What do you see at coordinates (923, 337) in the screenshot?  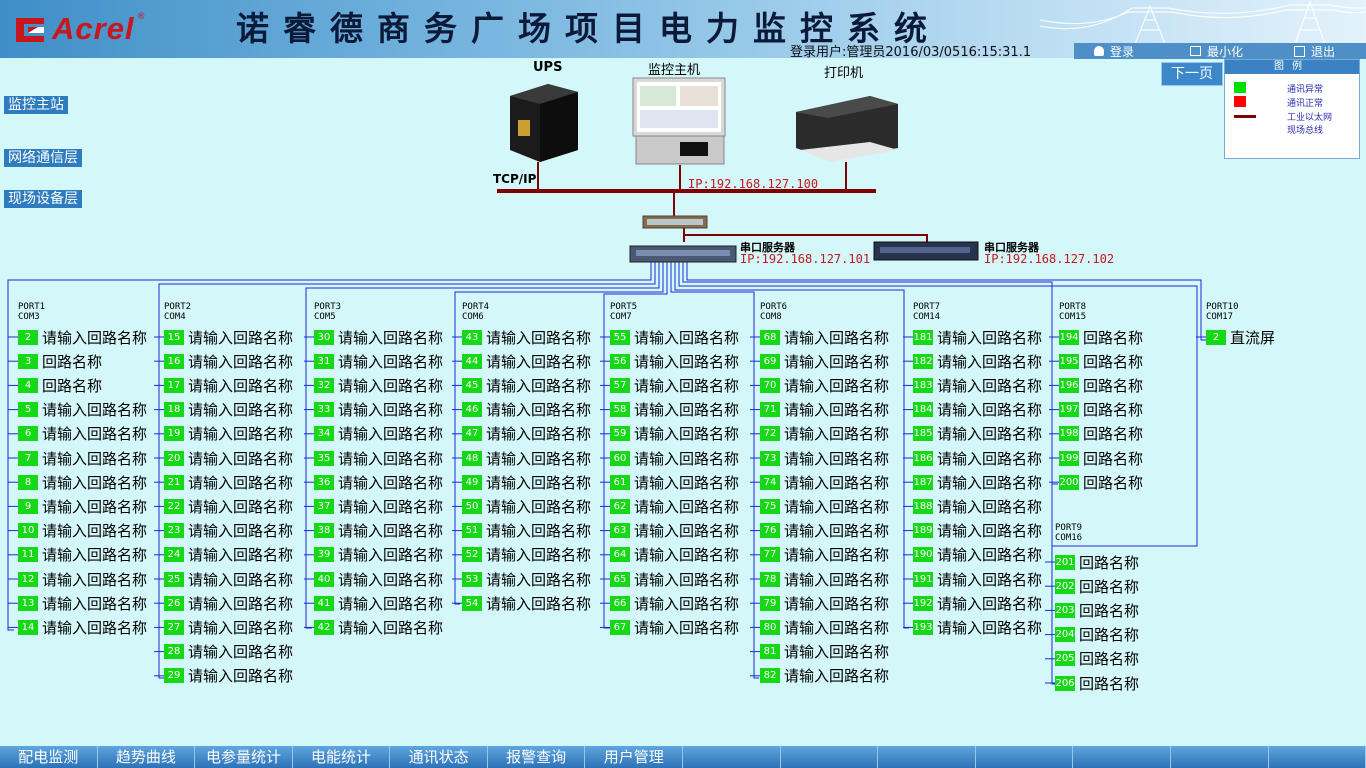 I see `device-address-badge: 181` at bounding box center [923, 337].